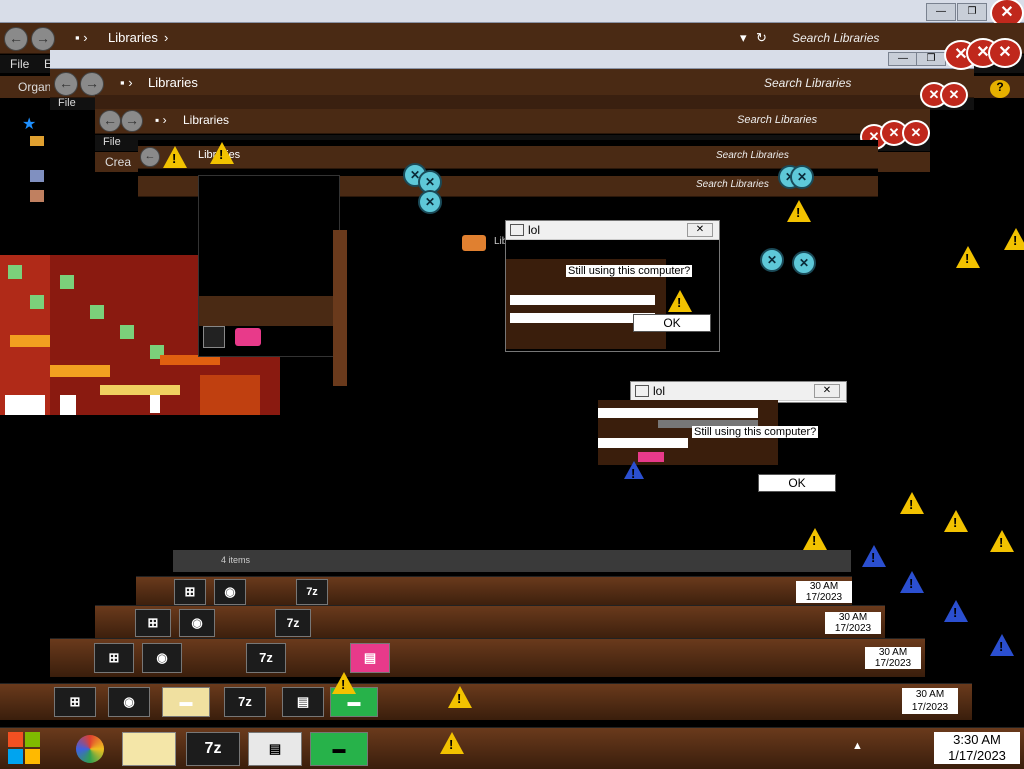  I want to click on clock: 3:30 AM 1/17/2023, so click(977, 748).